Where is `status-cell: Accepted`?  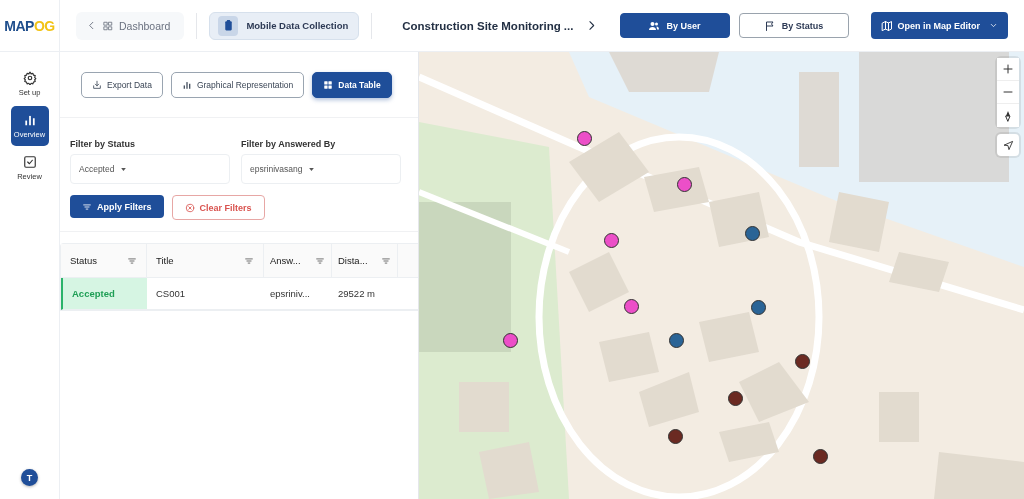
status-cell: Accepted is located at coordinates (104, 294).